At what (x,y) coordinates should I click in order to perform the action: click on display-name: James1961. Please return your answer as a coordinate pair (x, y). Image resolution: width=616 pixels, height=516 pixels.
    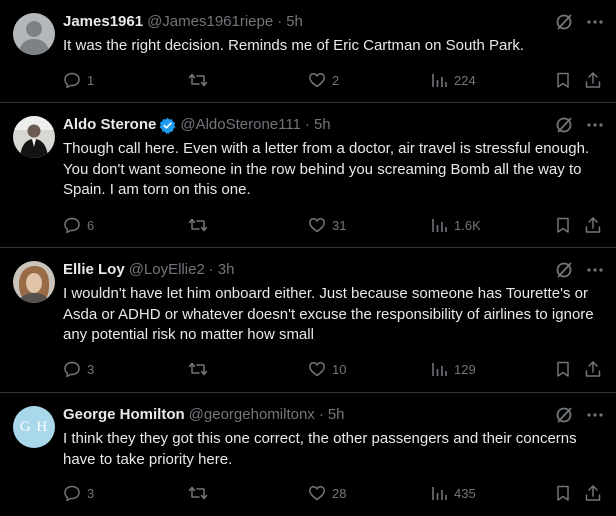
    Looking at the image, I should click on (103, 22).